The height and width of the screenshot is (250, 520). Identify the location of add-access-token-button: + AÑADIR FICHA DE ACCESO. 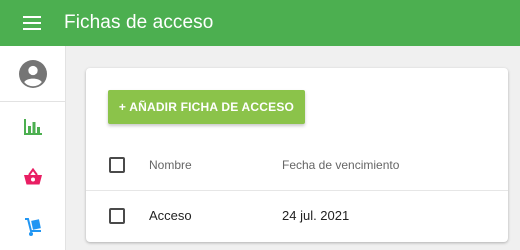
(206, 107).